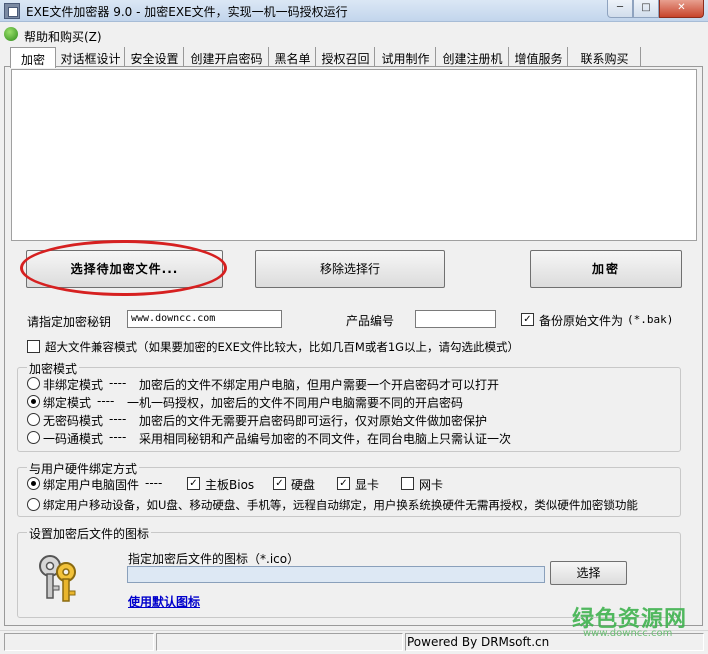  What do you see at coordinates (367, 485) in the screenshot?
I see `gpu-label: 显卡` at bounding box center [367, 485].